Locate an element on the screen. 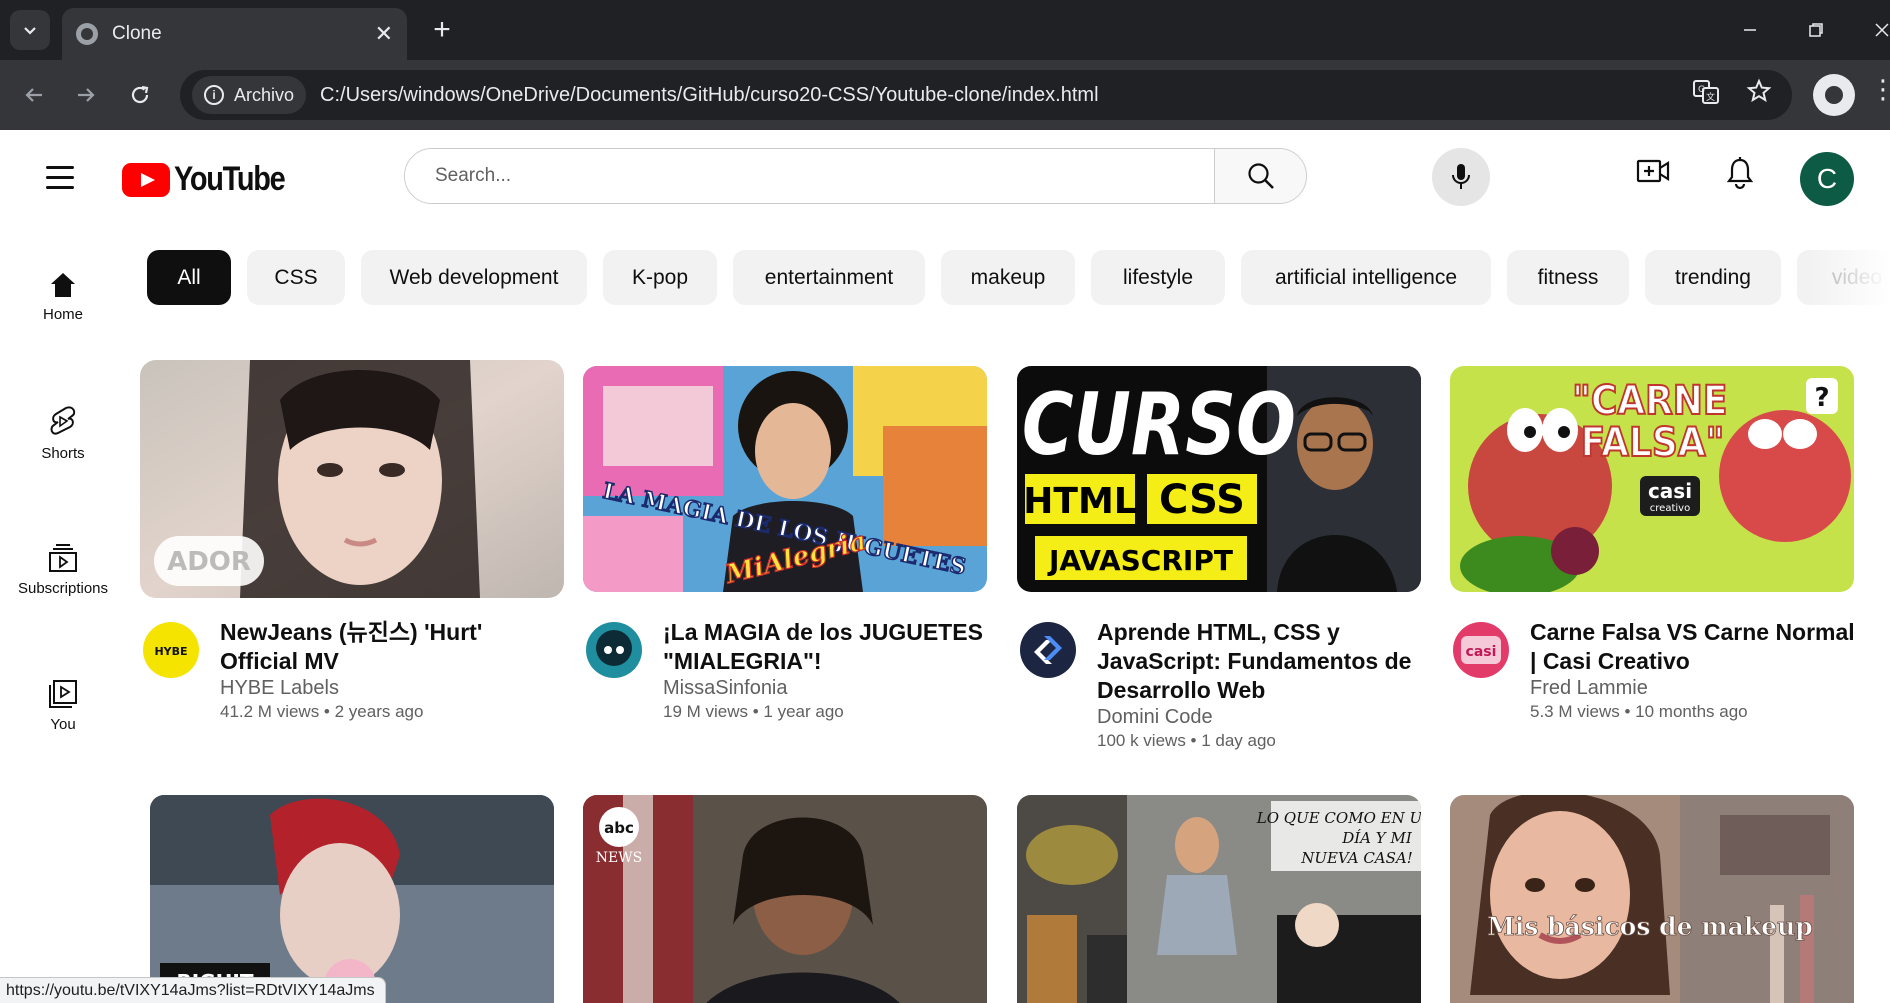 The height and width of the screenshot is (1003, 1890). thumbnail-image: "CARNE FALSA" casi creativo ? is located at coordinates (1652, 479).